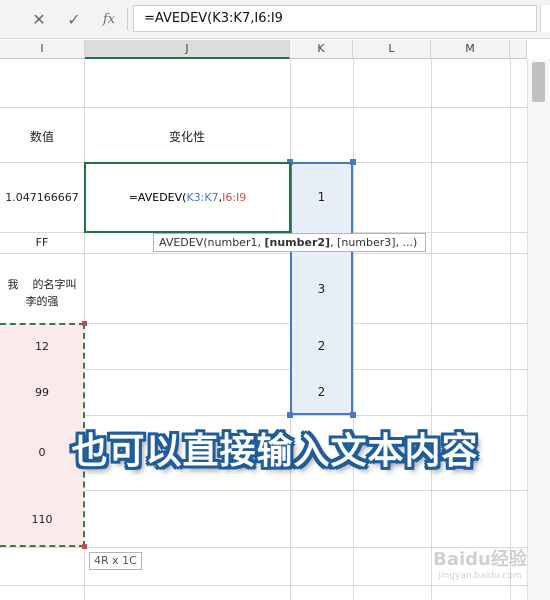 Image resolution: width=550 pixels, height=600 pixels. Describe the element at coordinates (42, 284) in the screenshot. I see `cell-i-row6-line1: 我 的名字叫` at that location.